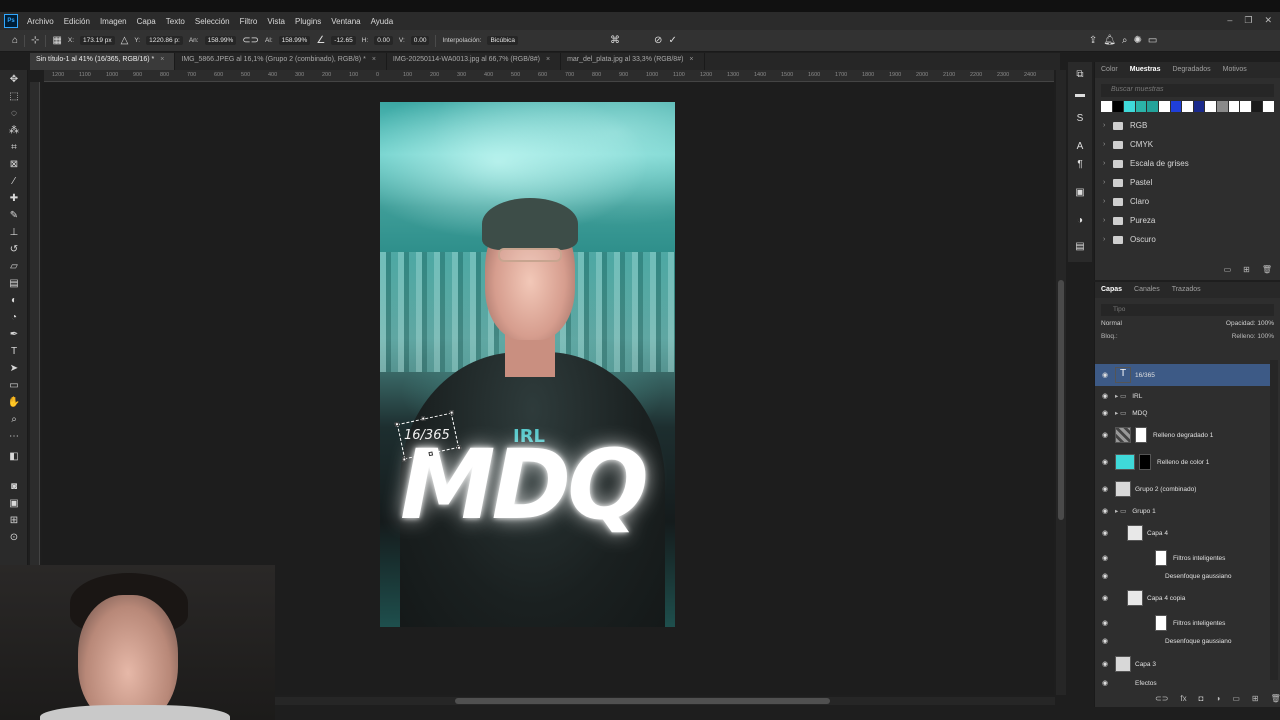 This screenshot has width=1280, height=720. What do you see at coordinates (40, 21) in the screenshot?
I see `menu-archivo: Archivo` at bounding box center [40, 21].